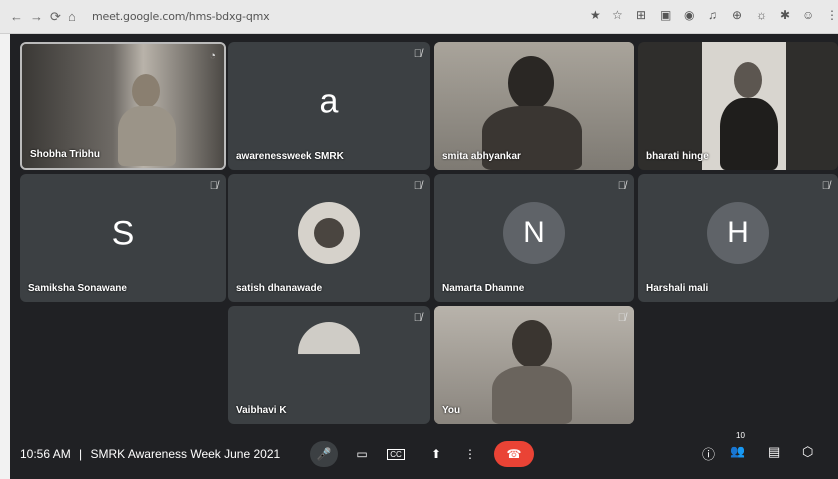  I want to click on microphone-button: 🎤, so click(324, 454).